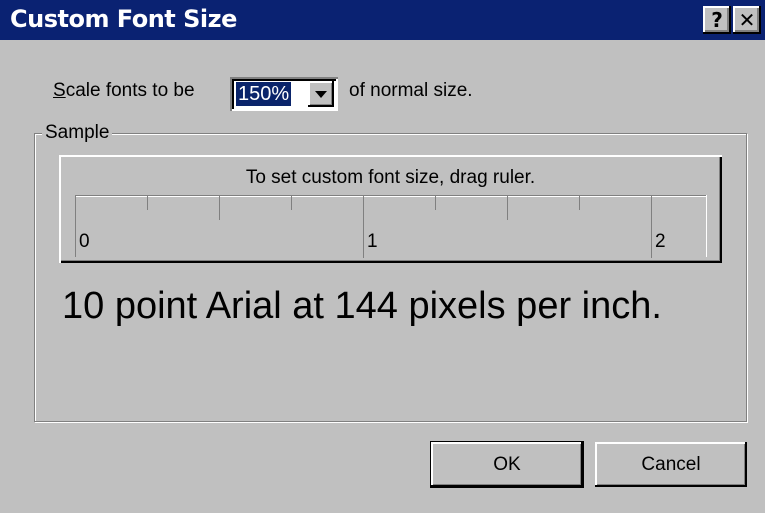 This screenshot has height=513, width=765. Describe the element at coordinates (411, 90) in the screenshot. I see `scale-suffix-label: of normal size.` at that location.